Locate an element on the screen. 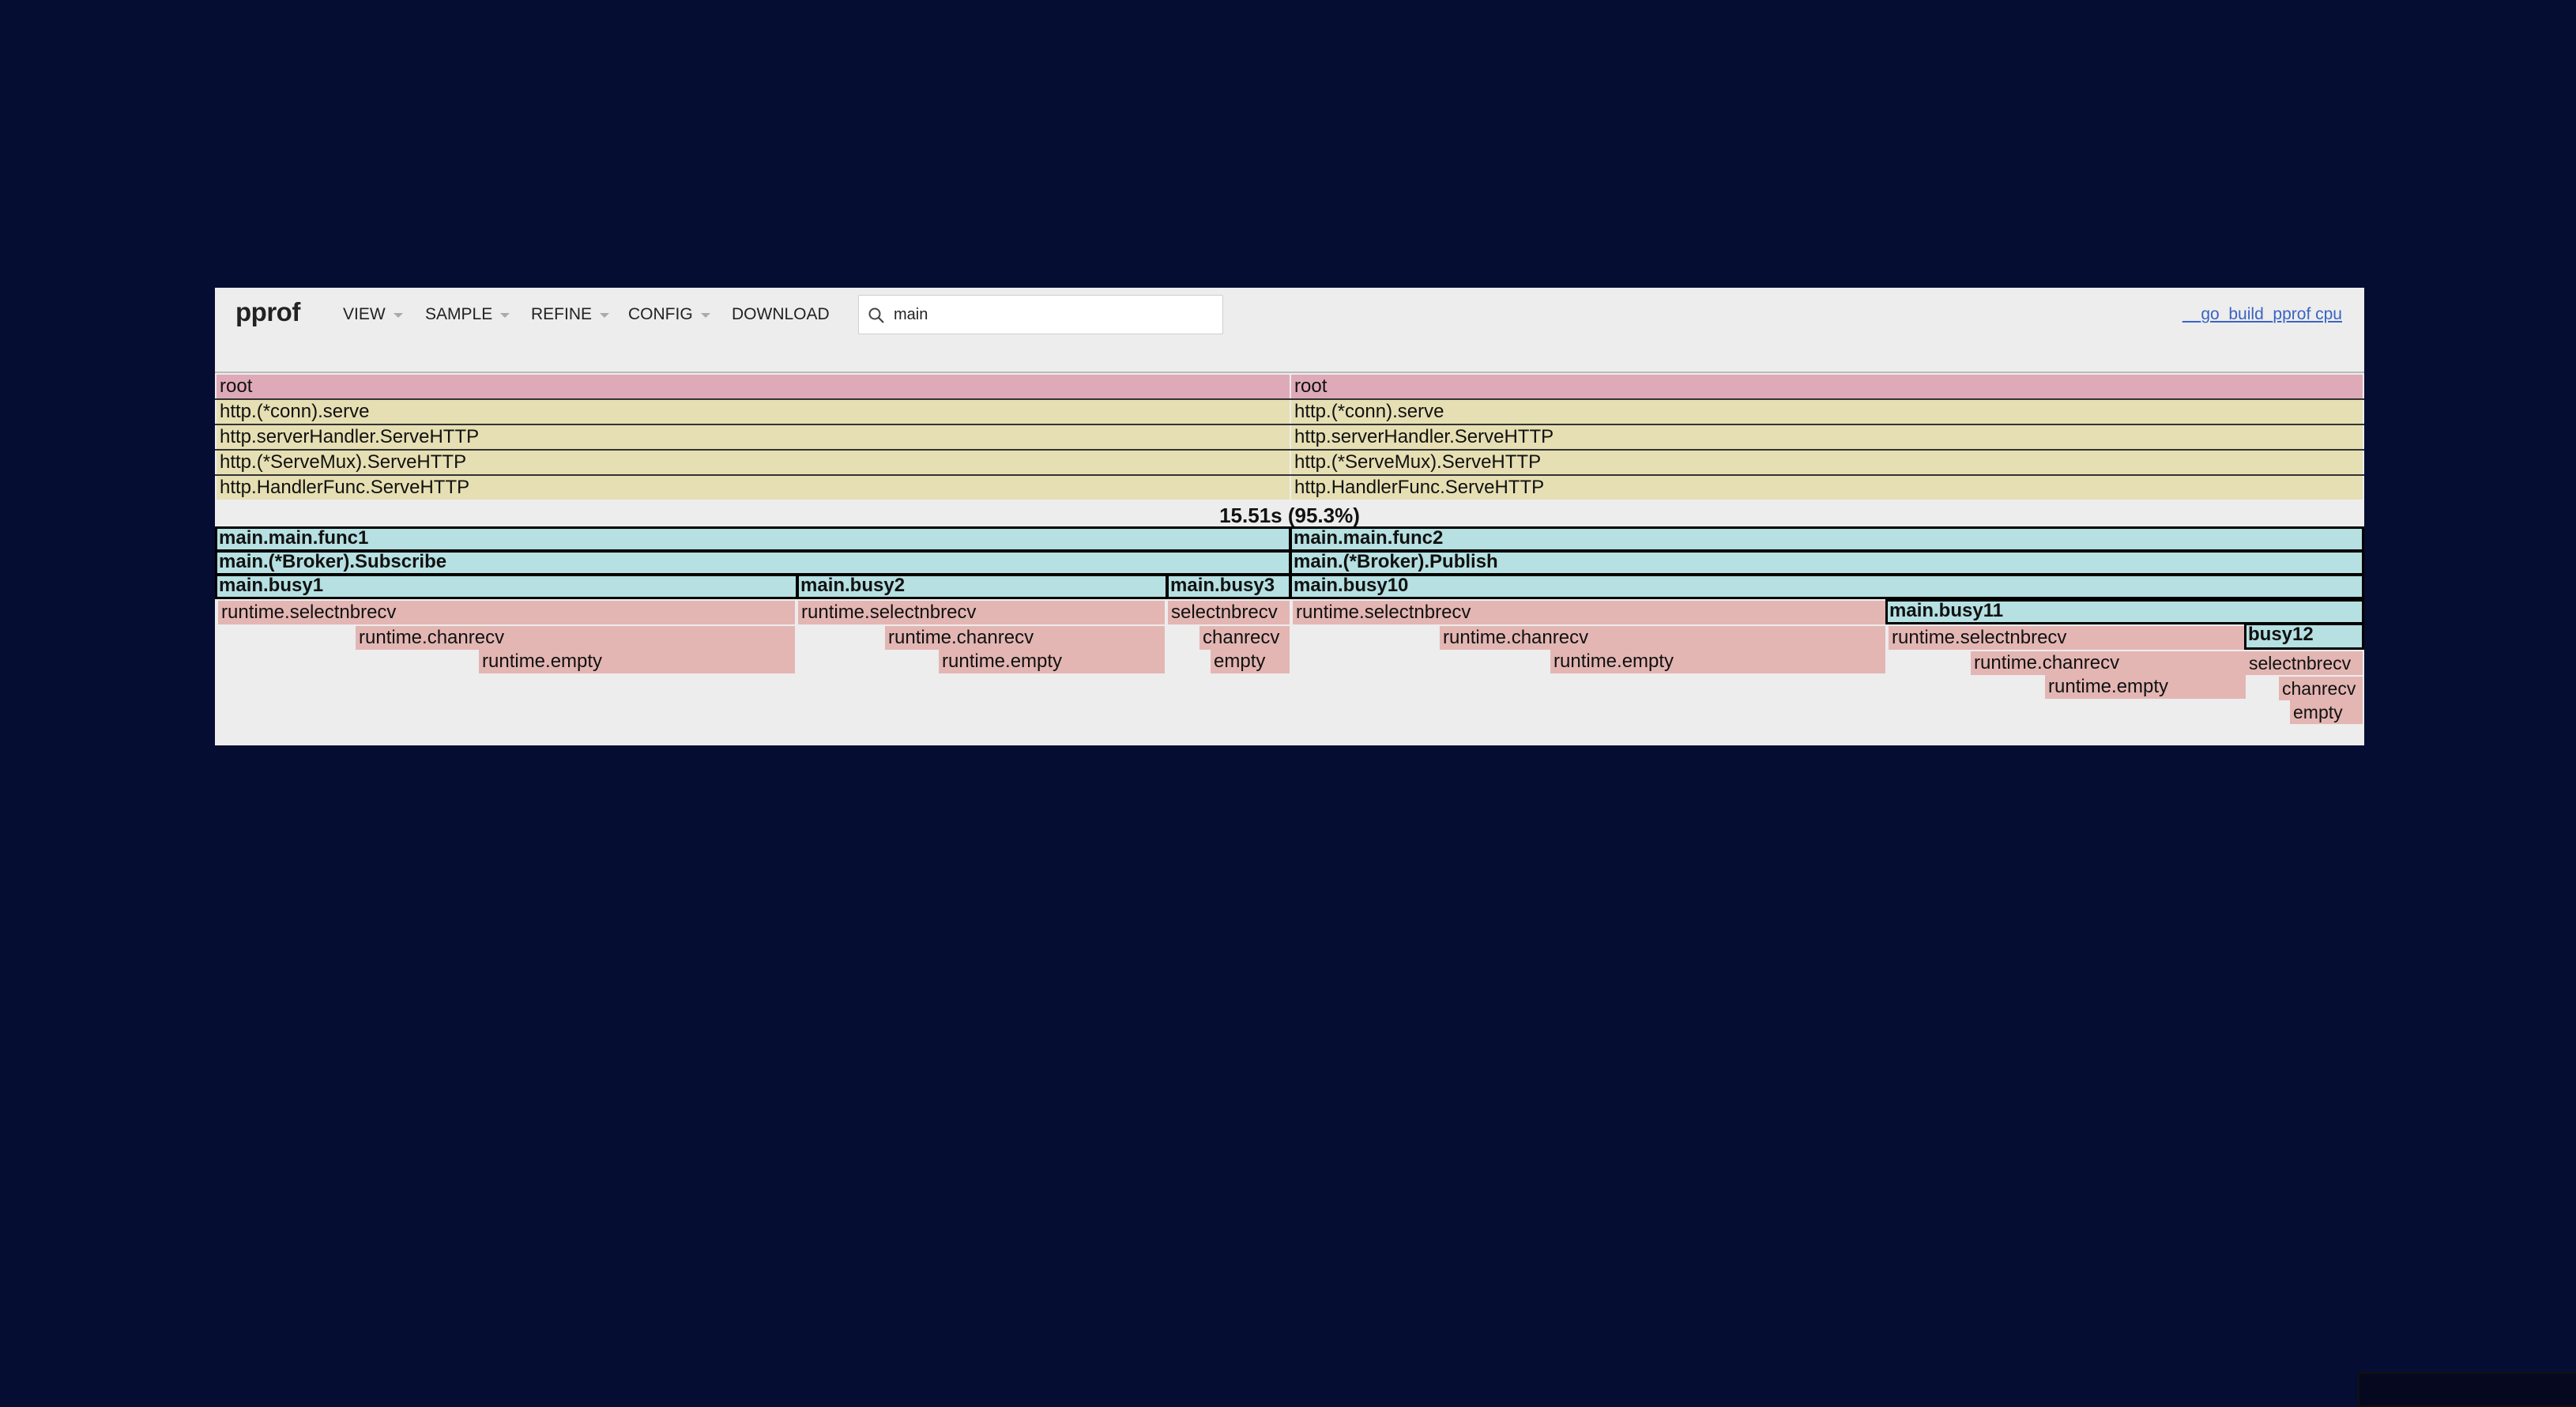 This screenshot has height=1407, width=2576. frame-main-busy3: main.busy3 is located at coordinates (1228, 586).